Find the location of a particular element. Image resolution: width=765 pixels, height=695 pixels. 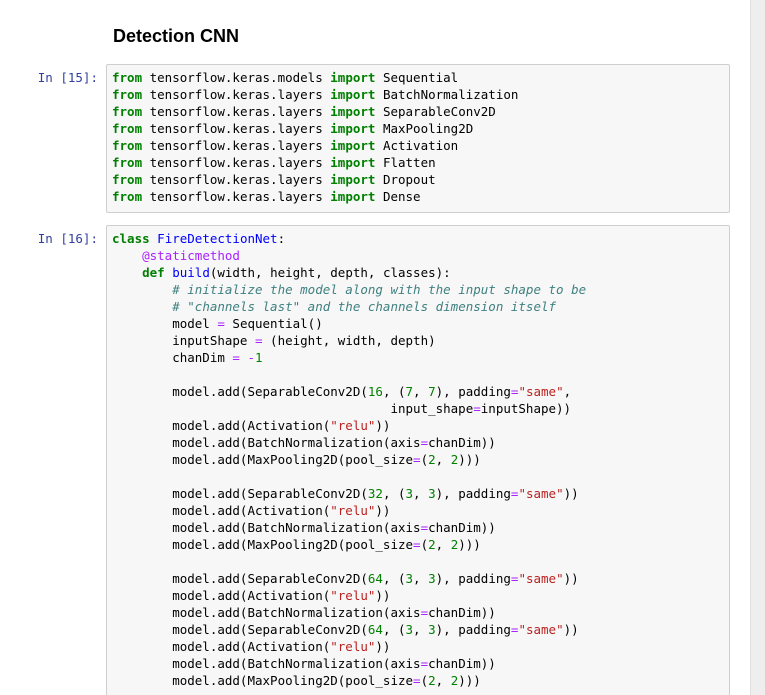

code-token: (width, height, depth, classes): is located at coordinates (330, 272).